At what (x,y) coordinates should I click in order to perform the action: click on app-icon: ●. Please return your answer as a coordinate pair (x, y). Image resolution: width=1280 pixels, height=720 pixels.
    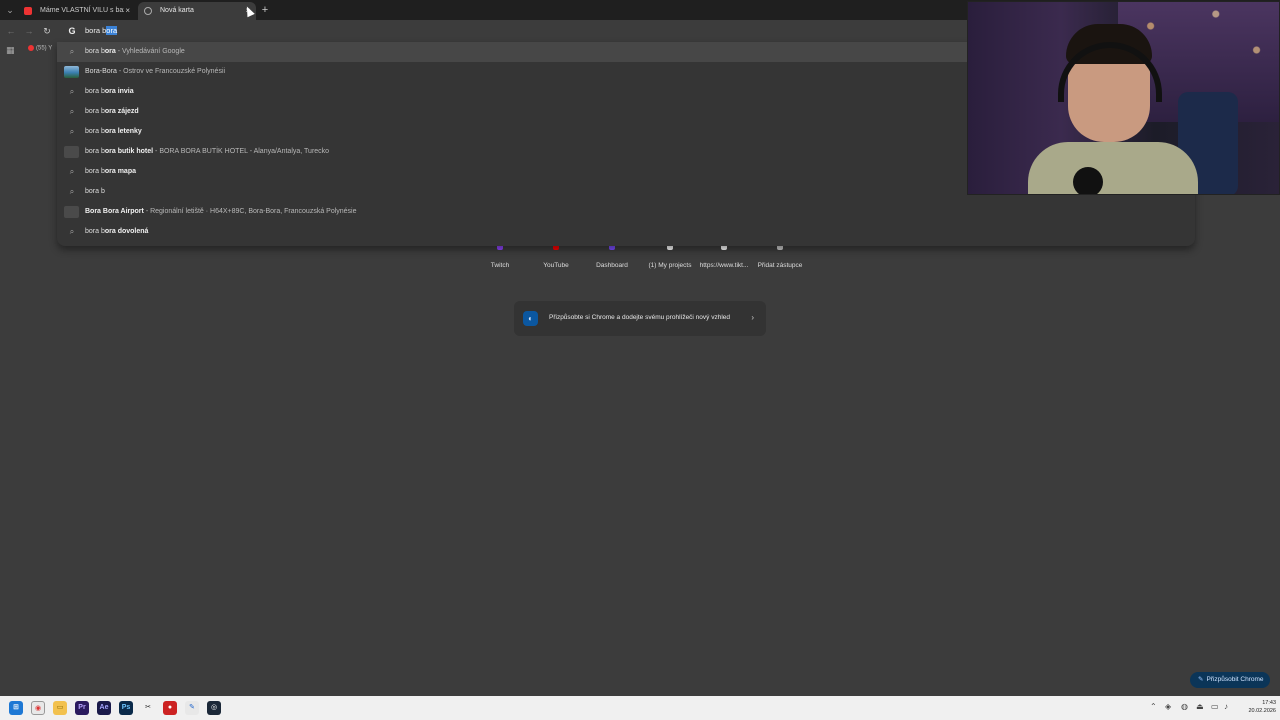
    Looking at the image, I should click on (170, 708).